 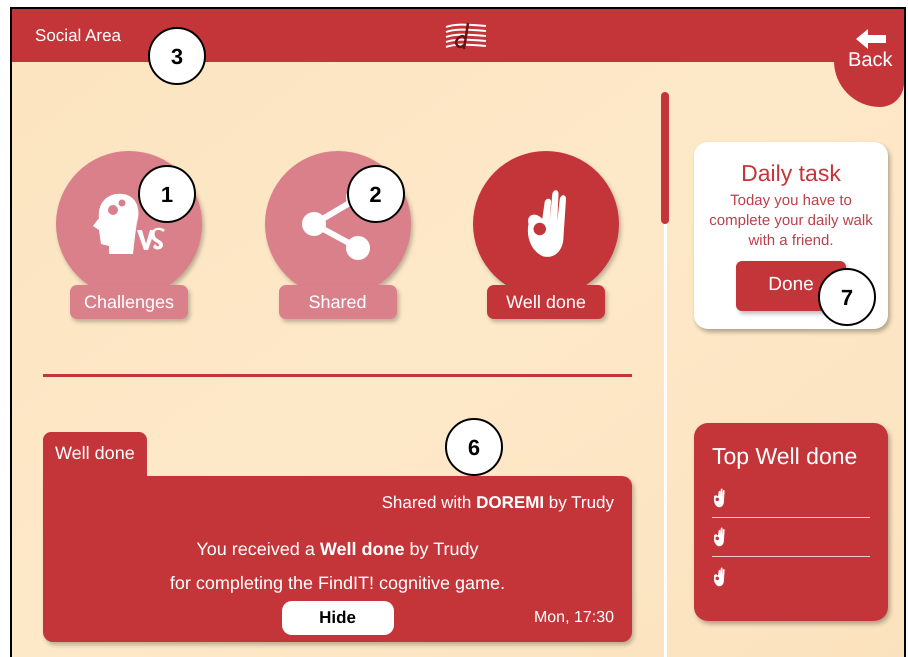 What do you see at coordinates (177, 56) in the screenshot?
I see `callout-tooltip: 3` at bounding box center [177, 56].